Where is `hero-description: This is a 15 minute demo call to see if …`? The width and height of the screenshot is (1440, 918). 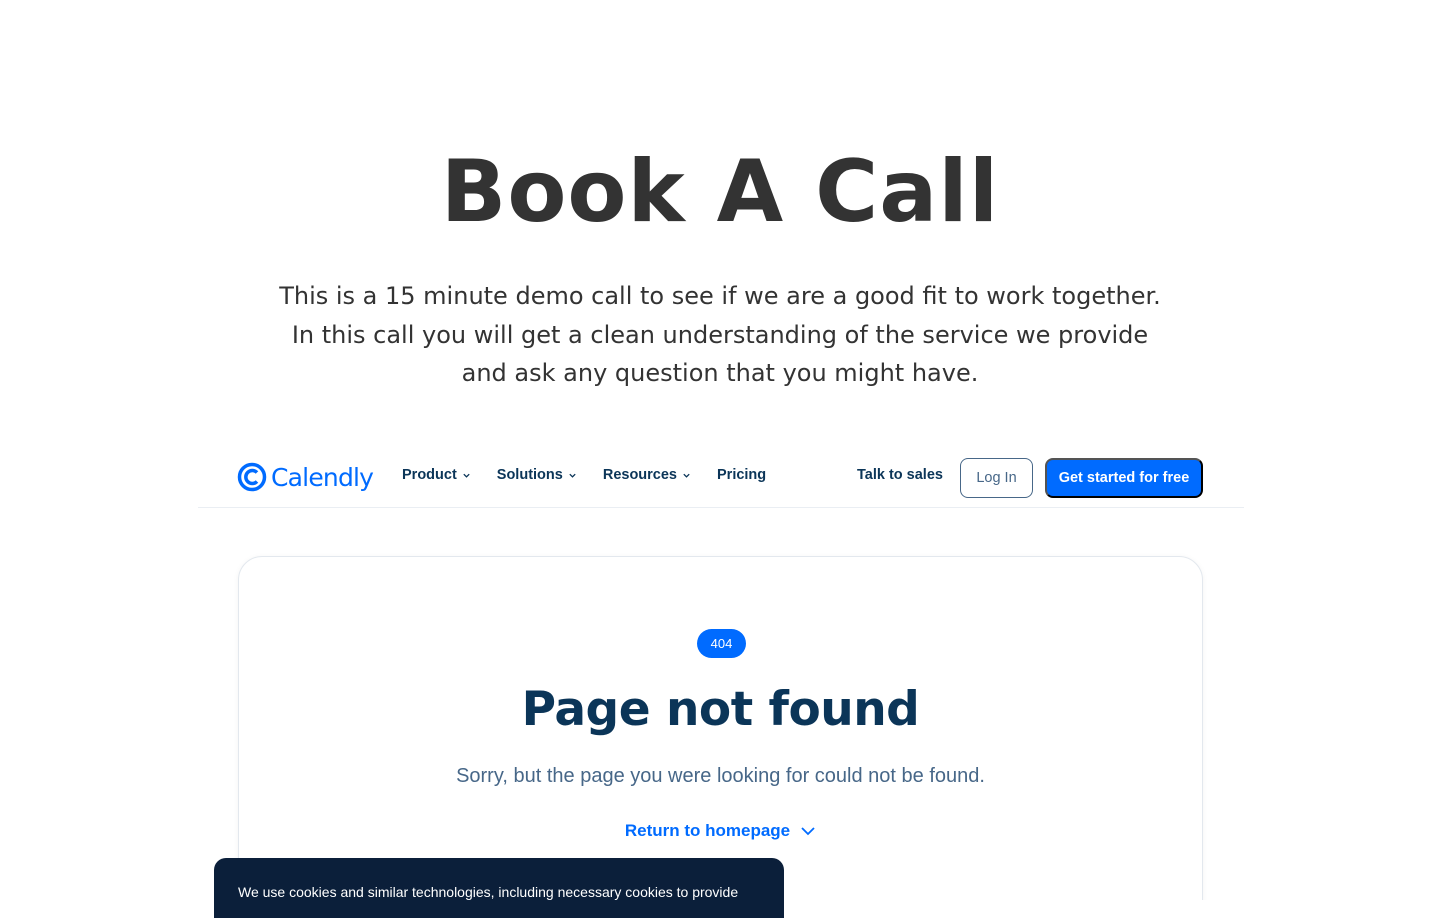 hero-description: This is a 15 minute demo call to see if … is located at coordinates (720, 334).